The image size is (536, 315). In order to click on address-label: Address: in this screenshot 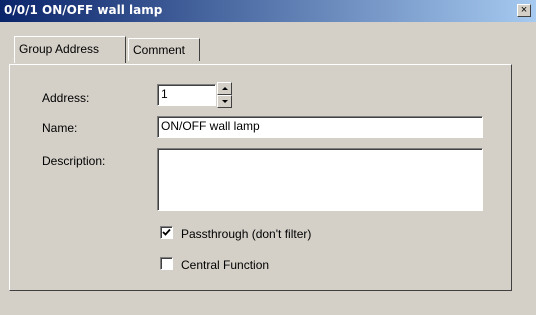, I will do `click(66, 98)`.